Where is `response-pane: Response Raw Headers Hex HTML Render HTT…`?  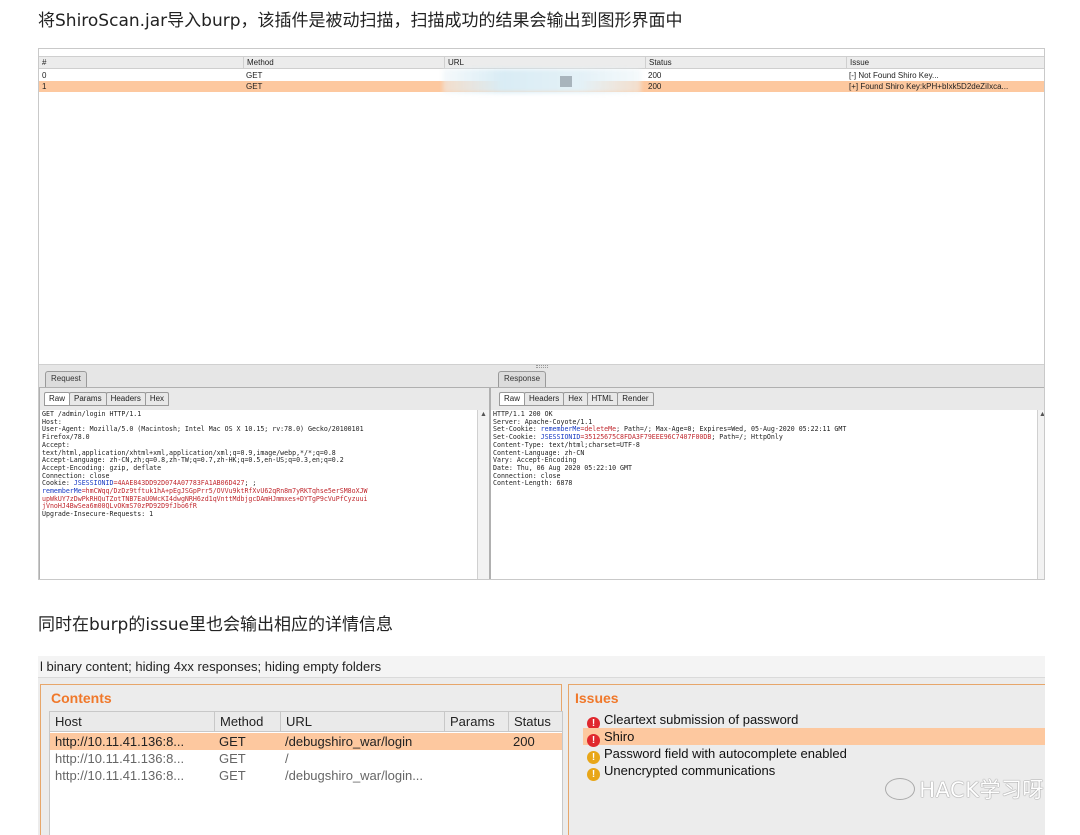
response-pane: Response Raw Headers Hex HTML Render HTT… is located at coordinates (767, 474).